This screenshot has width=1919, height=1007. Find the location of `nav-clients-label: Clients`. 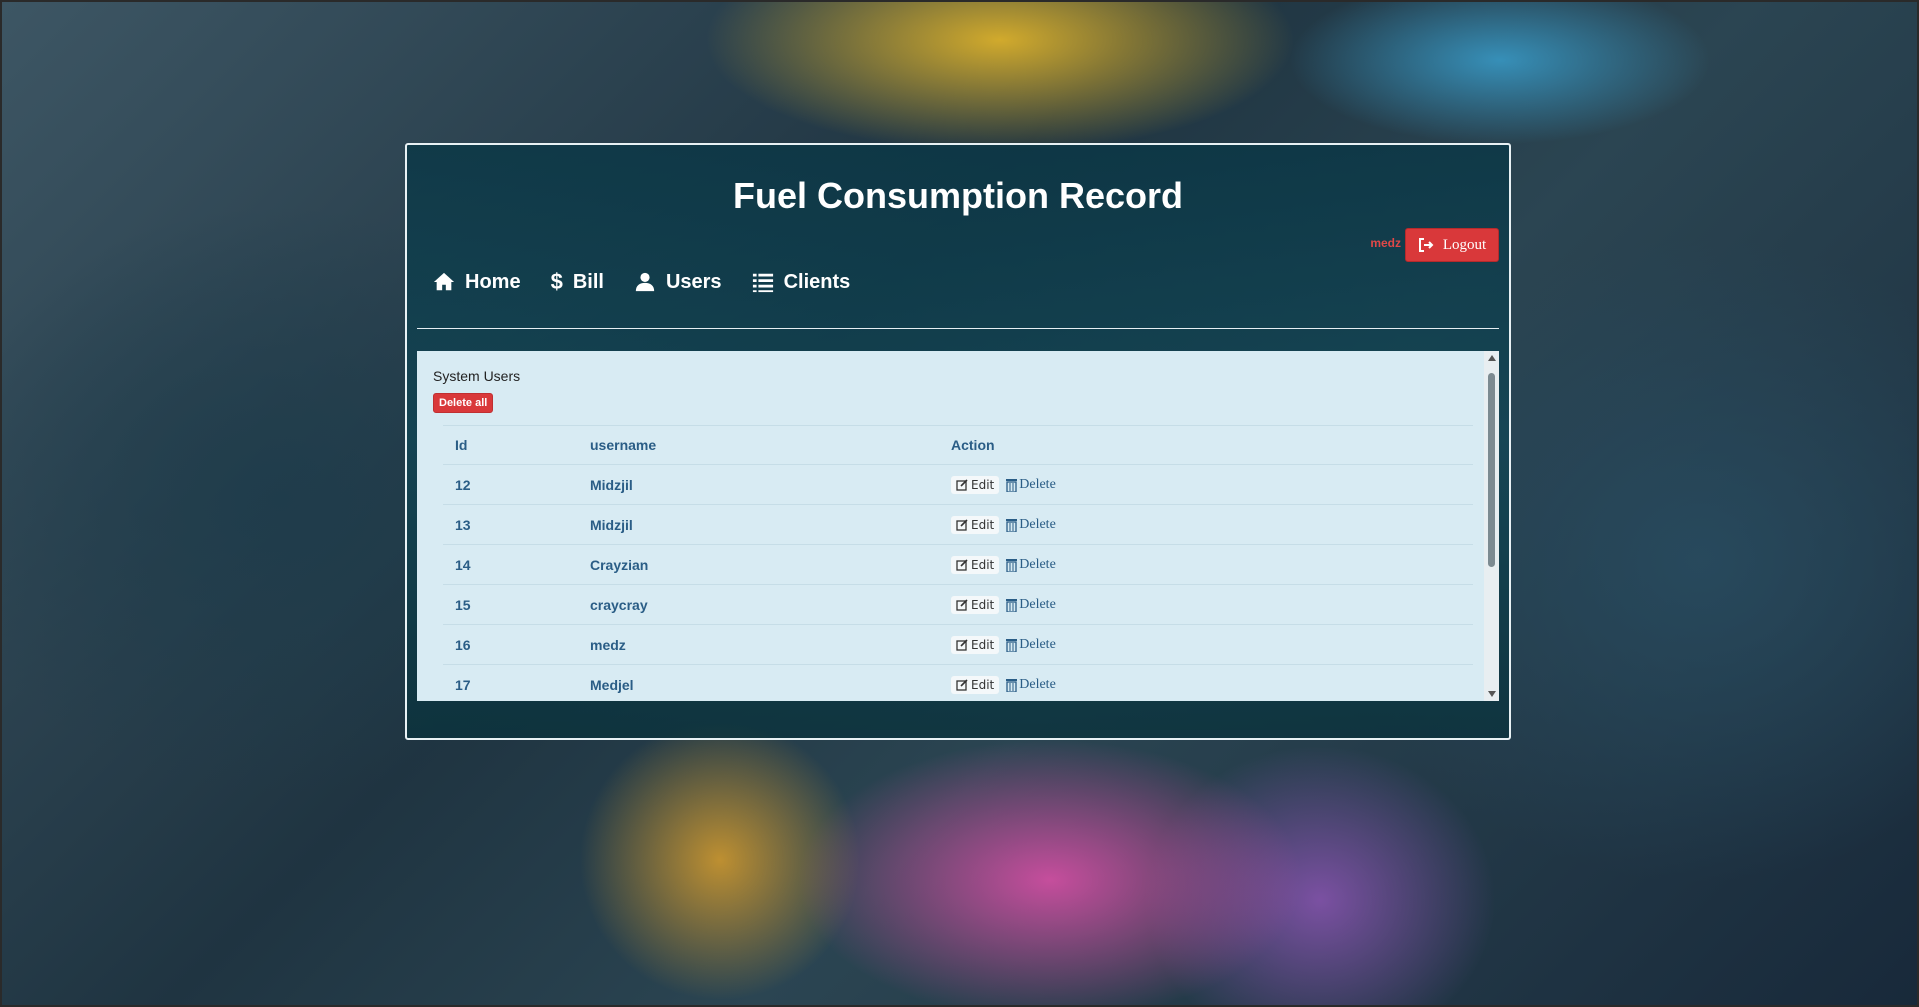

nav-clients-label: Clients is located at coordinates (817, 281).